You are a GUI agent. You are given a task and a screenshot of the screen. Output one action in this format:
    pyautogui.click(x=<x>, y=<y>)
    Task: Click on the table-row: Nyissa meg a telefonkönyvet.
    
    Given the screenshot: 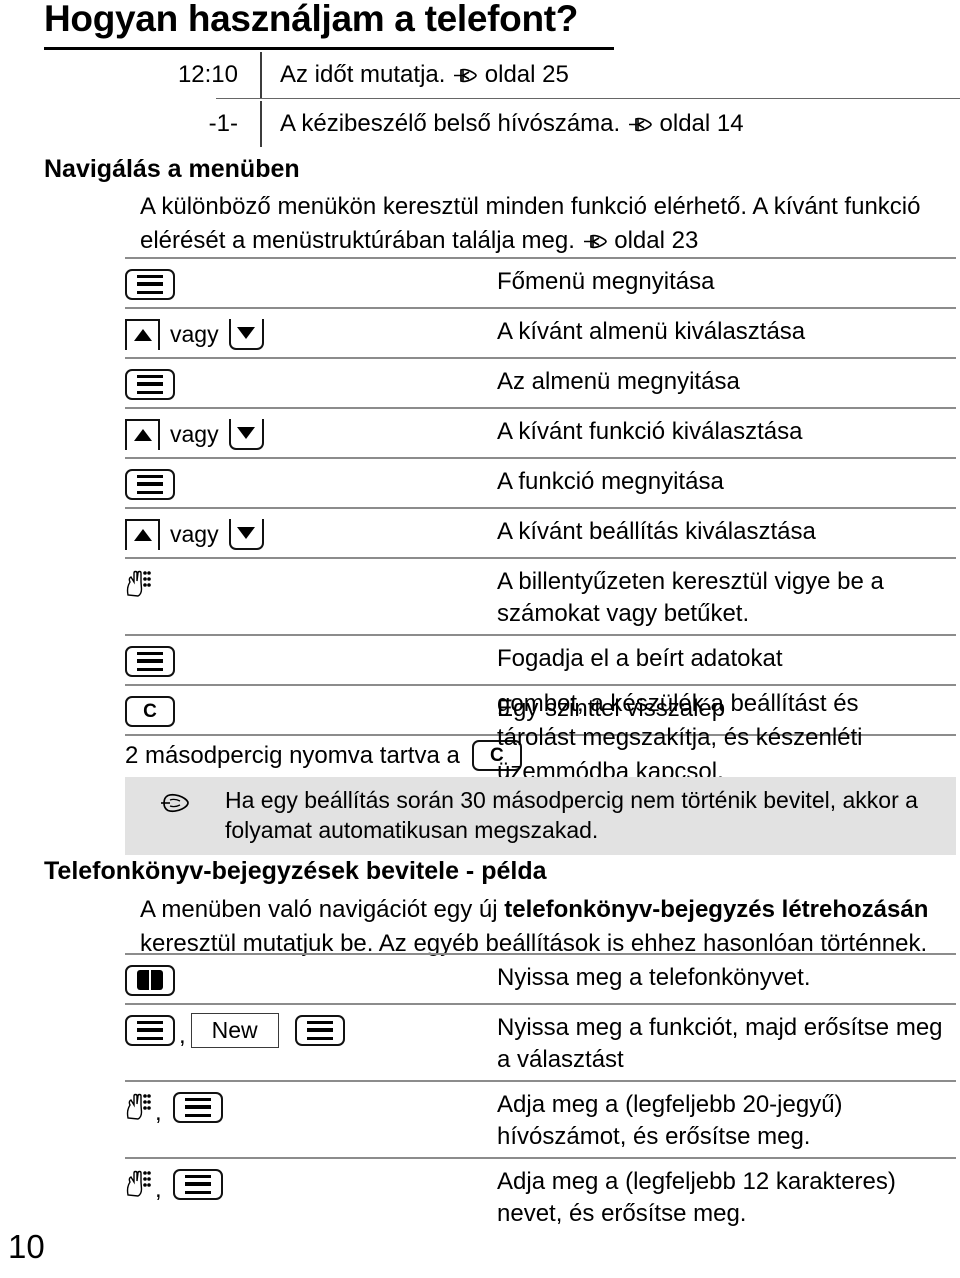 What is the action you would take?
    pyautogui.click(x=540, y=978)
    